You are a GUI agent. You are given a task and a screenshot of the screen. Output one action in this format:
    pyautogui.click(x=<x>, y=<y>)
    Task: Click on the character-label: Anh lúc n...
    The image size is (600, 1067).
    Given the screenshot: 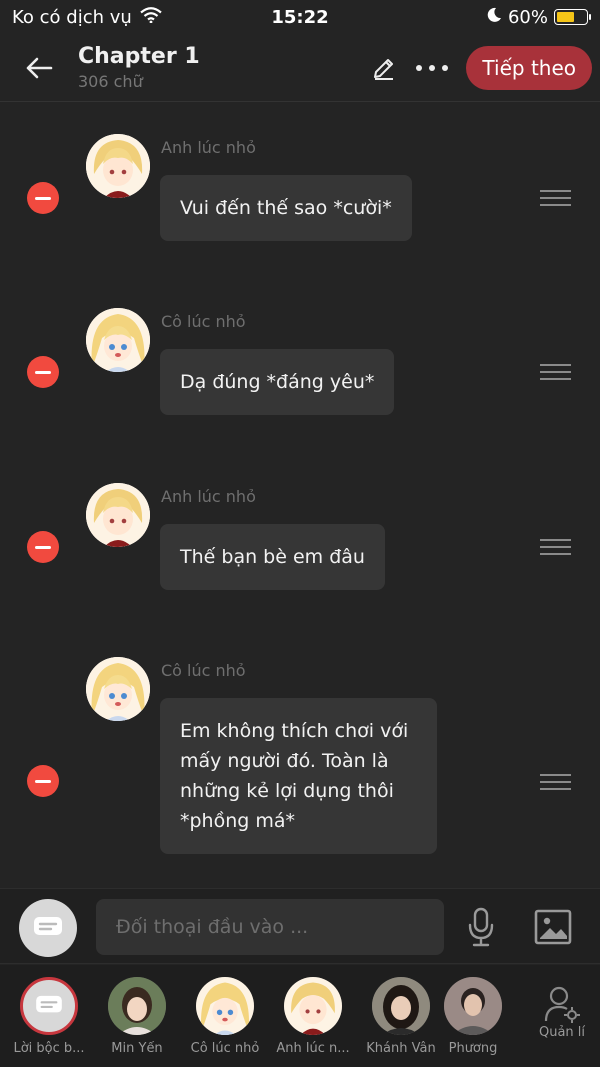 What is the action you would take?
    pyautogui.click(x=313, y=1048)
    